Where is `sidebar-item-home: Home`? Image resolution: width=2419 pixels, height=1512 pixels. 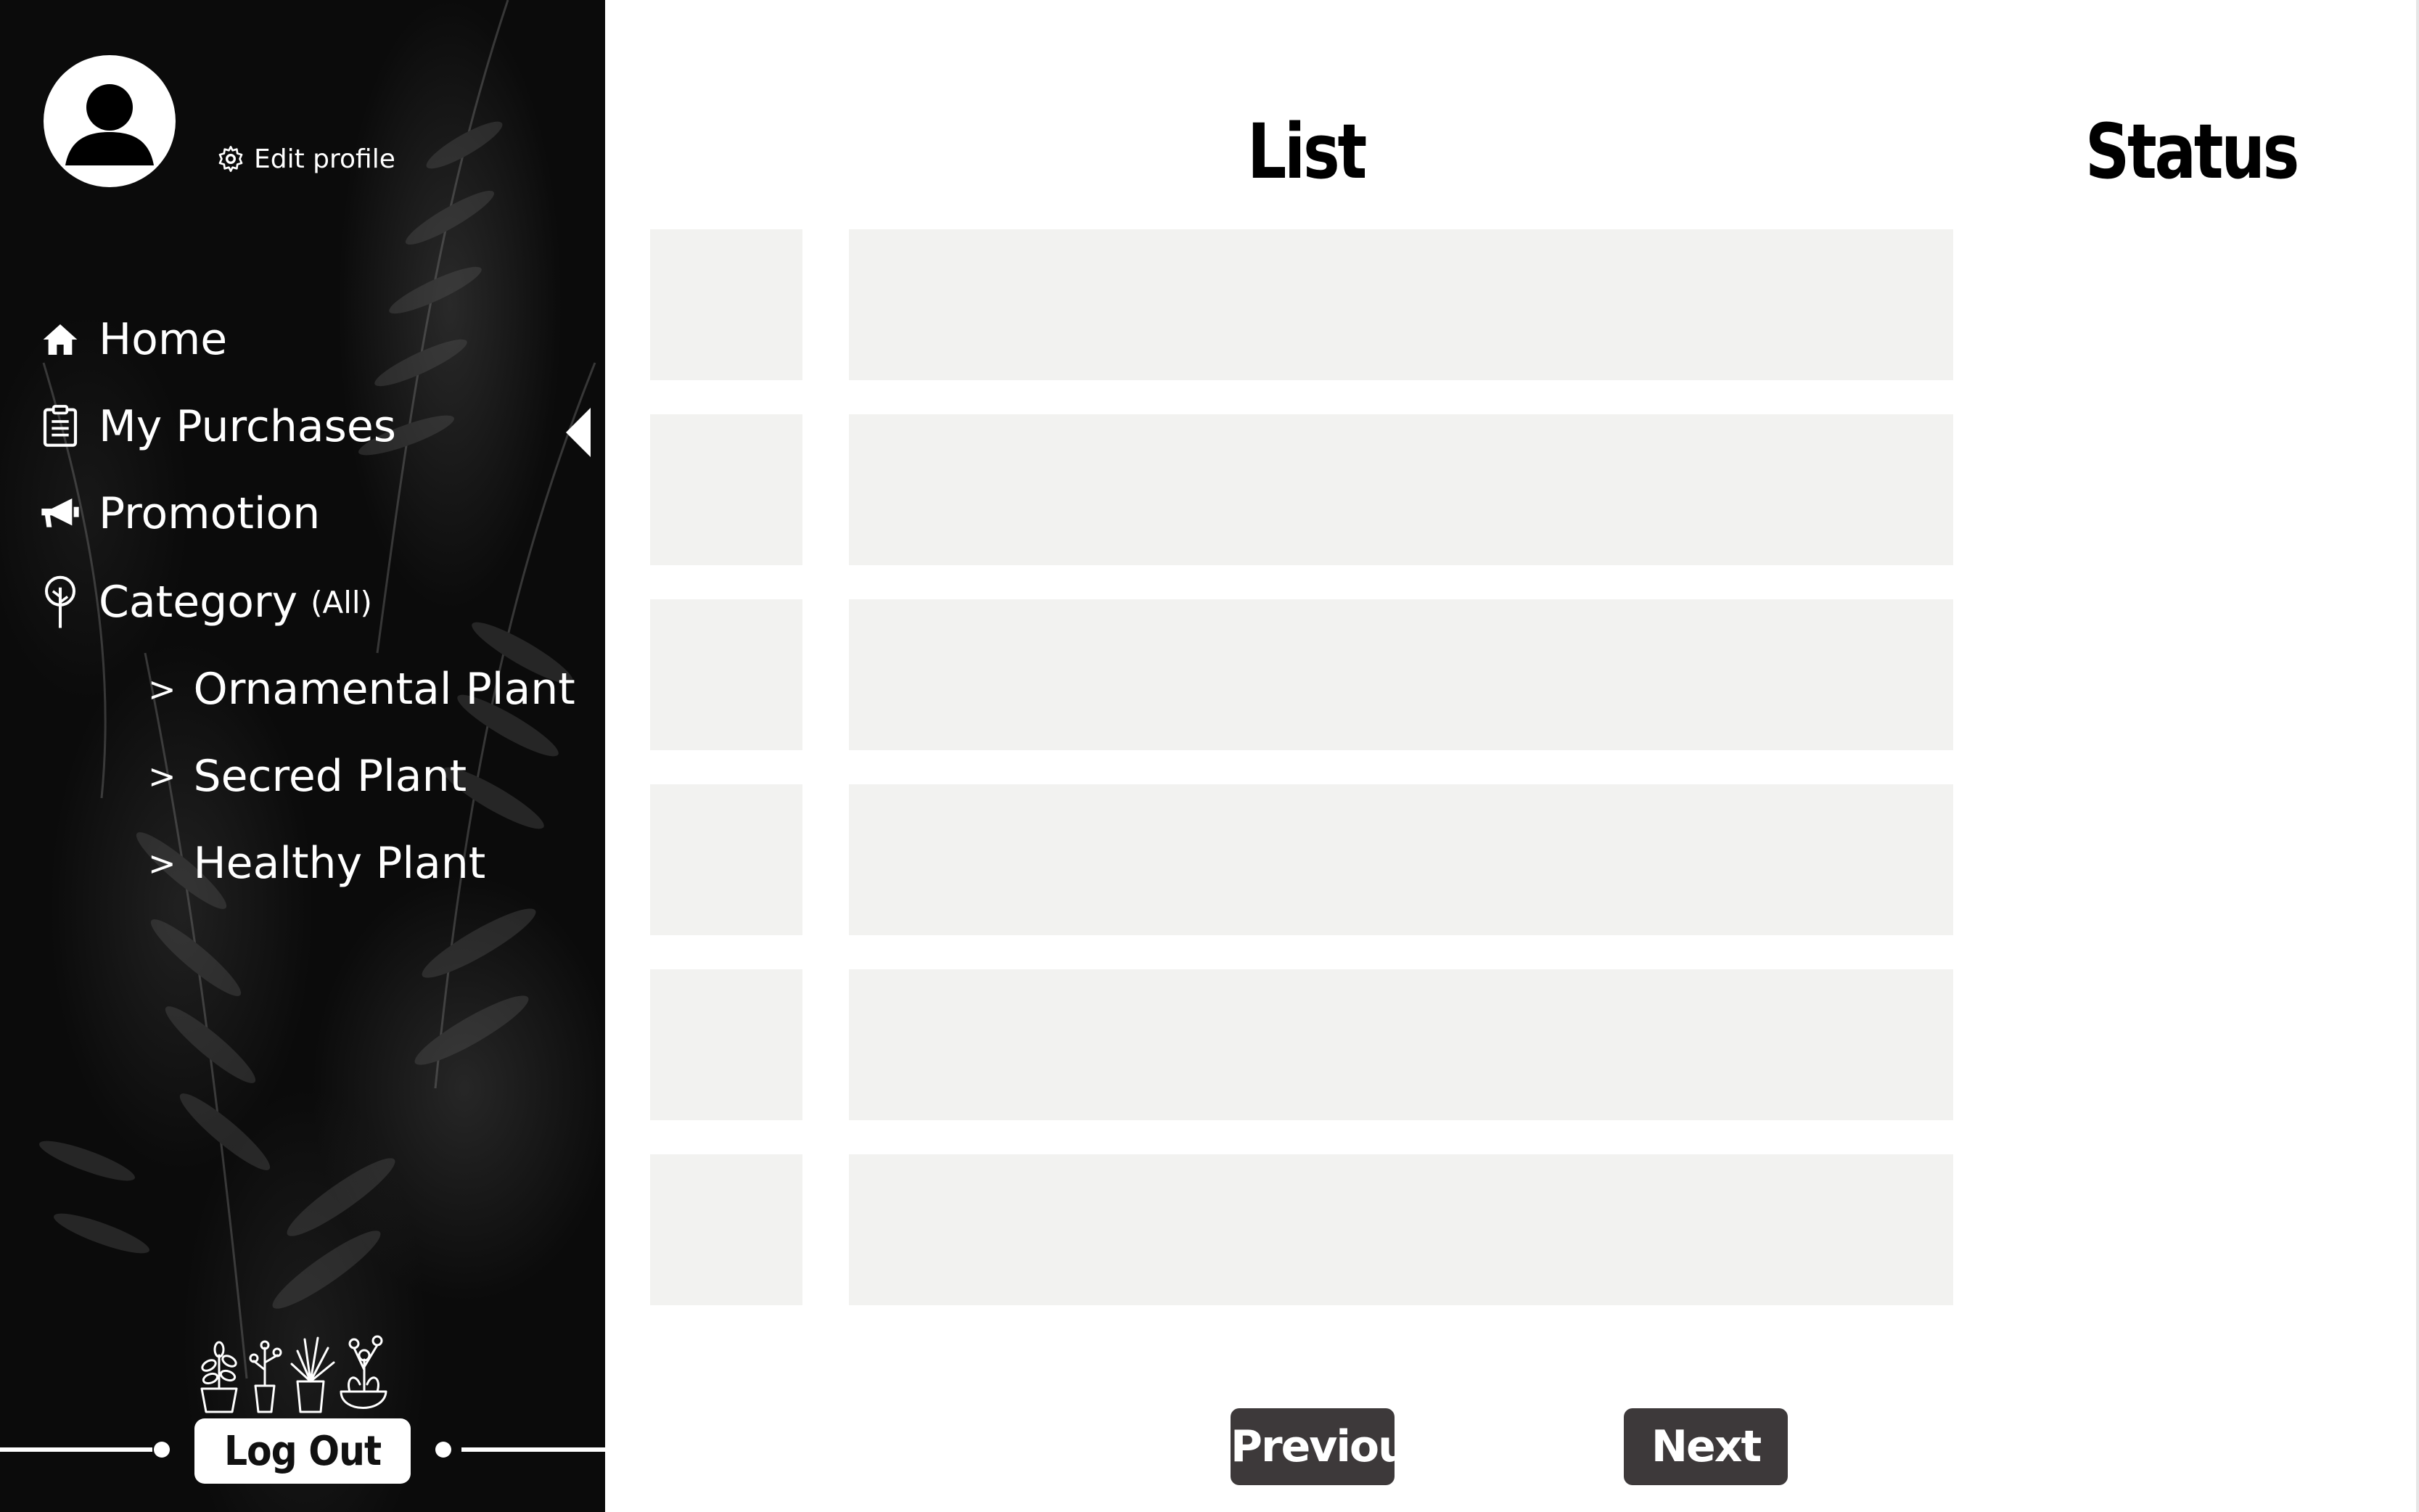 sidebar-item-home: Home is located at coordinates (132, 340).